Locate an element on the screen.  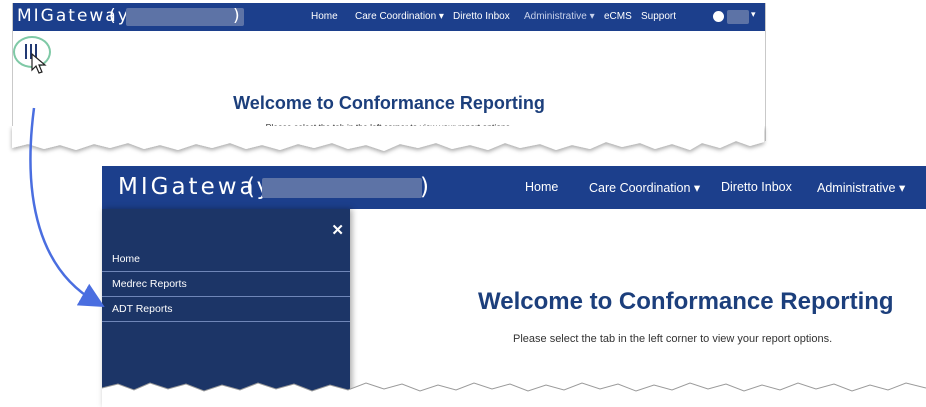
sidebar-item-adt-reports: ADT Reports is located at coordinates (226, 309).